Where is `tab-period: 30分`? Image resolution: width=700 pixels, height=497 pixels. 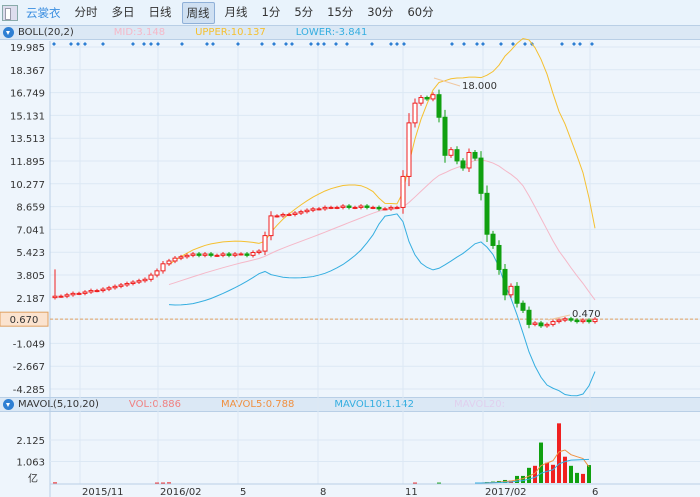 tab-period: 30分 is located at coordinates (380, 13).